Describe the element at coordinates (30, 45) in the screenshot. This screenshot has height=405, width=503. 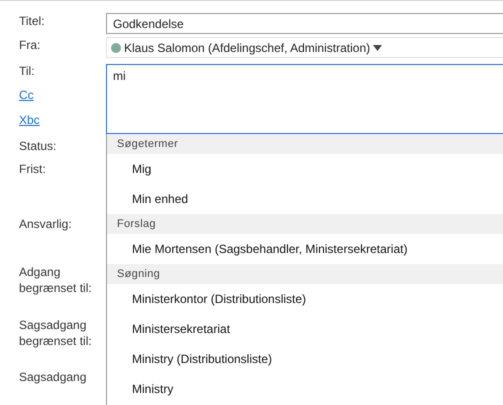
I see `field-label: Fra:` at that location.